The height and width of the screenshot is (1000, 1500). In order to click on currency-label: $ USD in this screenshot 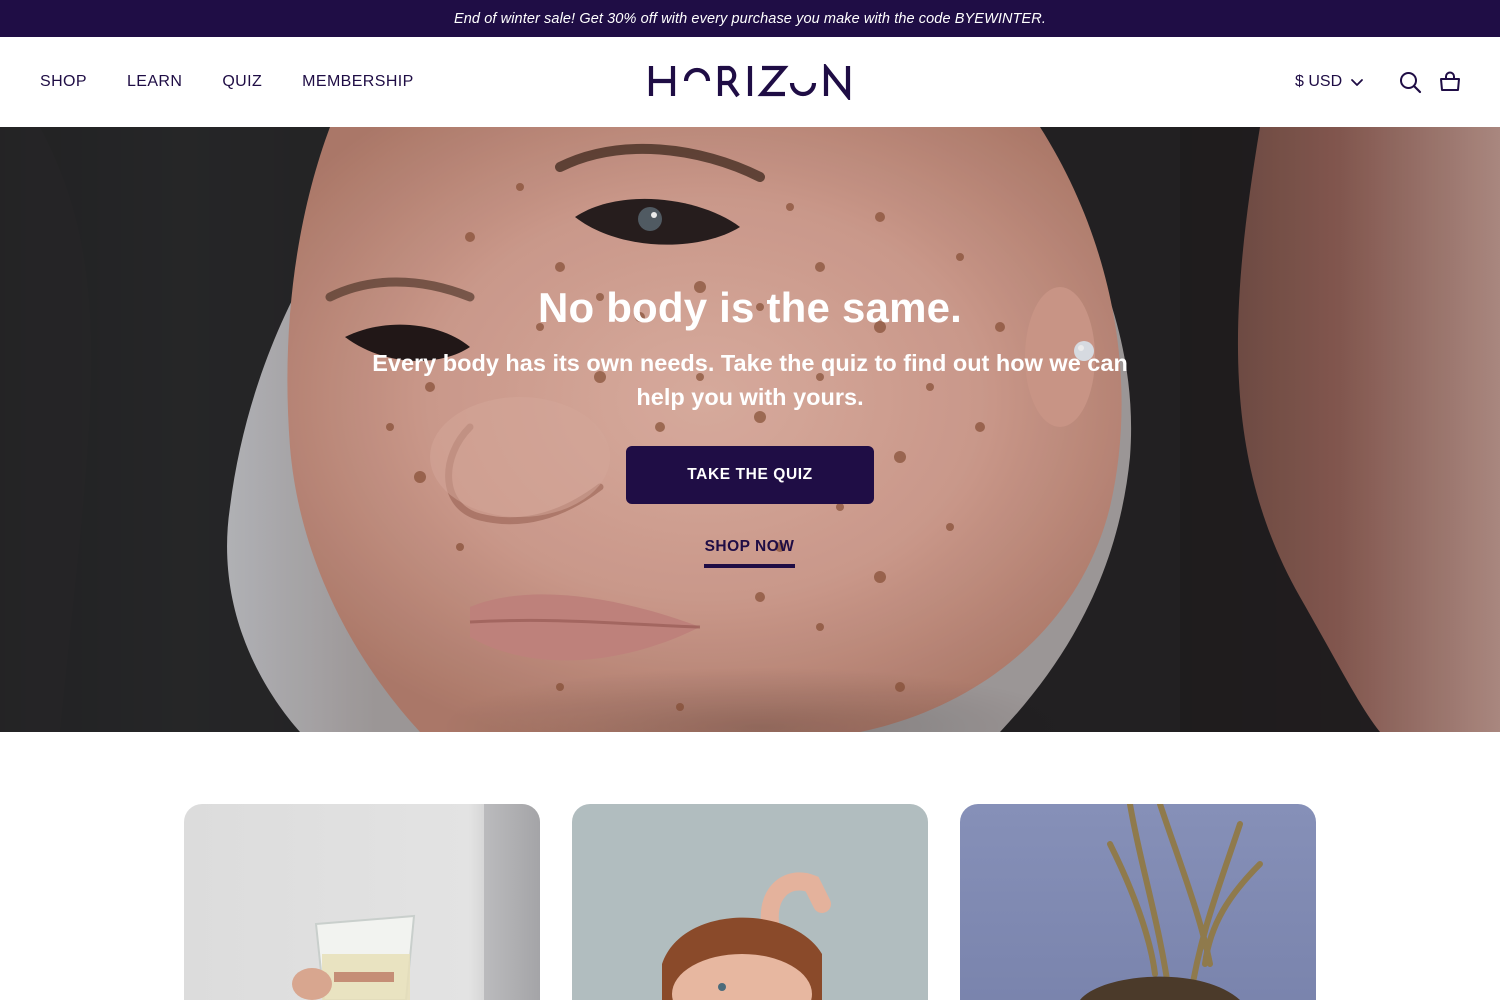, I will do `click(1319, 81)`.